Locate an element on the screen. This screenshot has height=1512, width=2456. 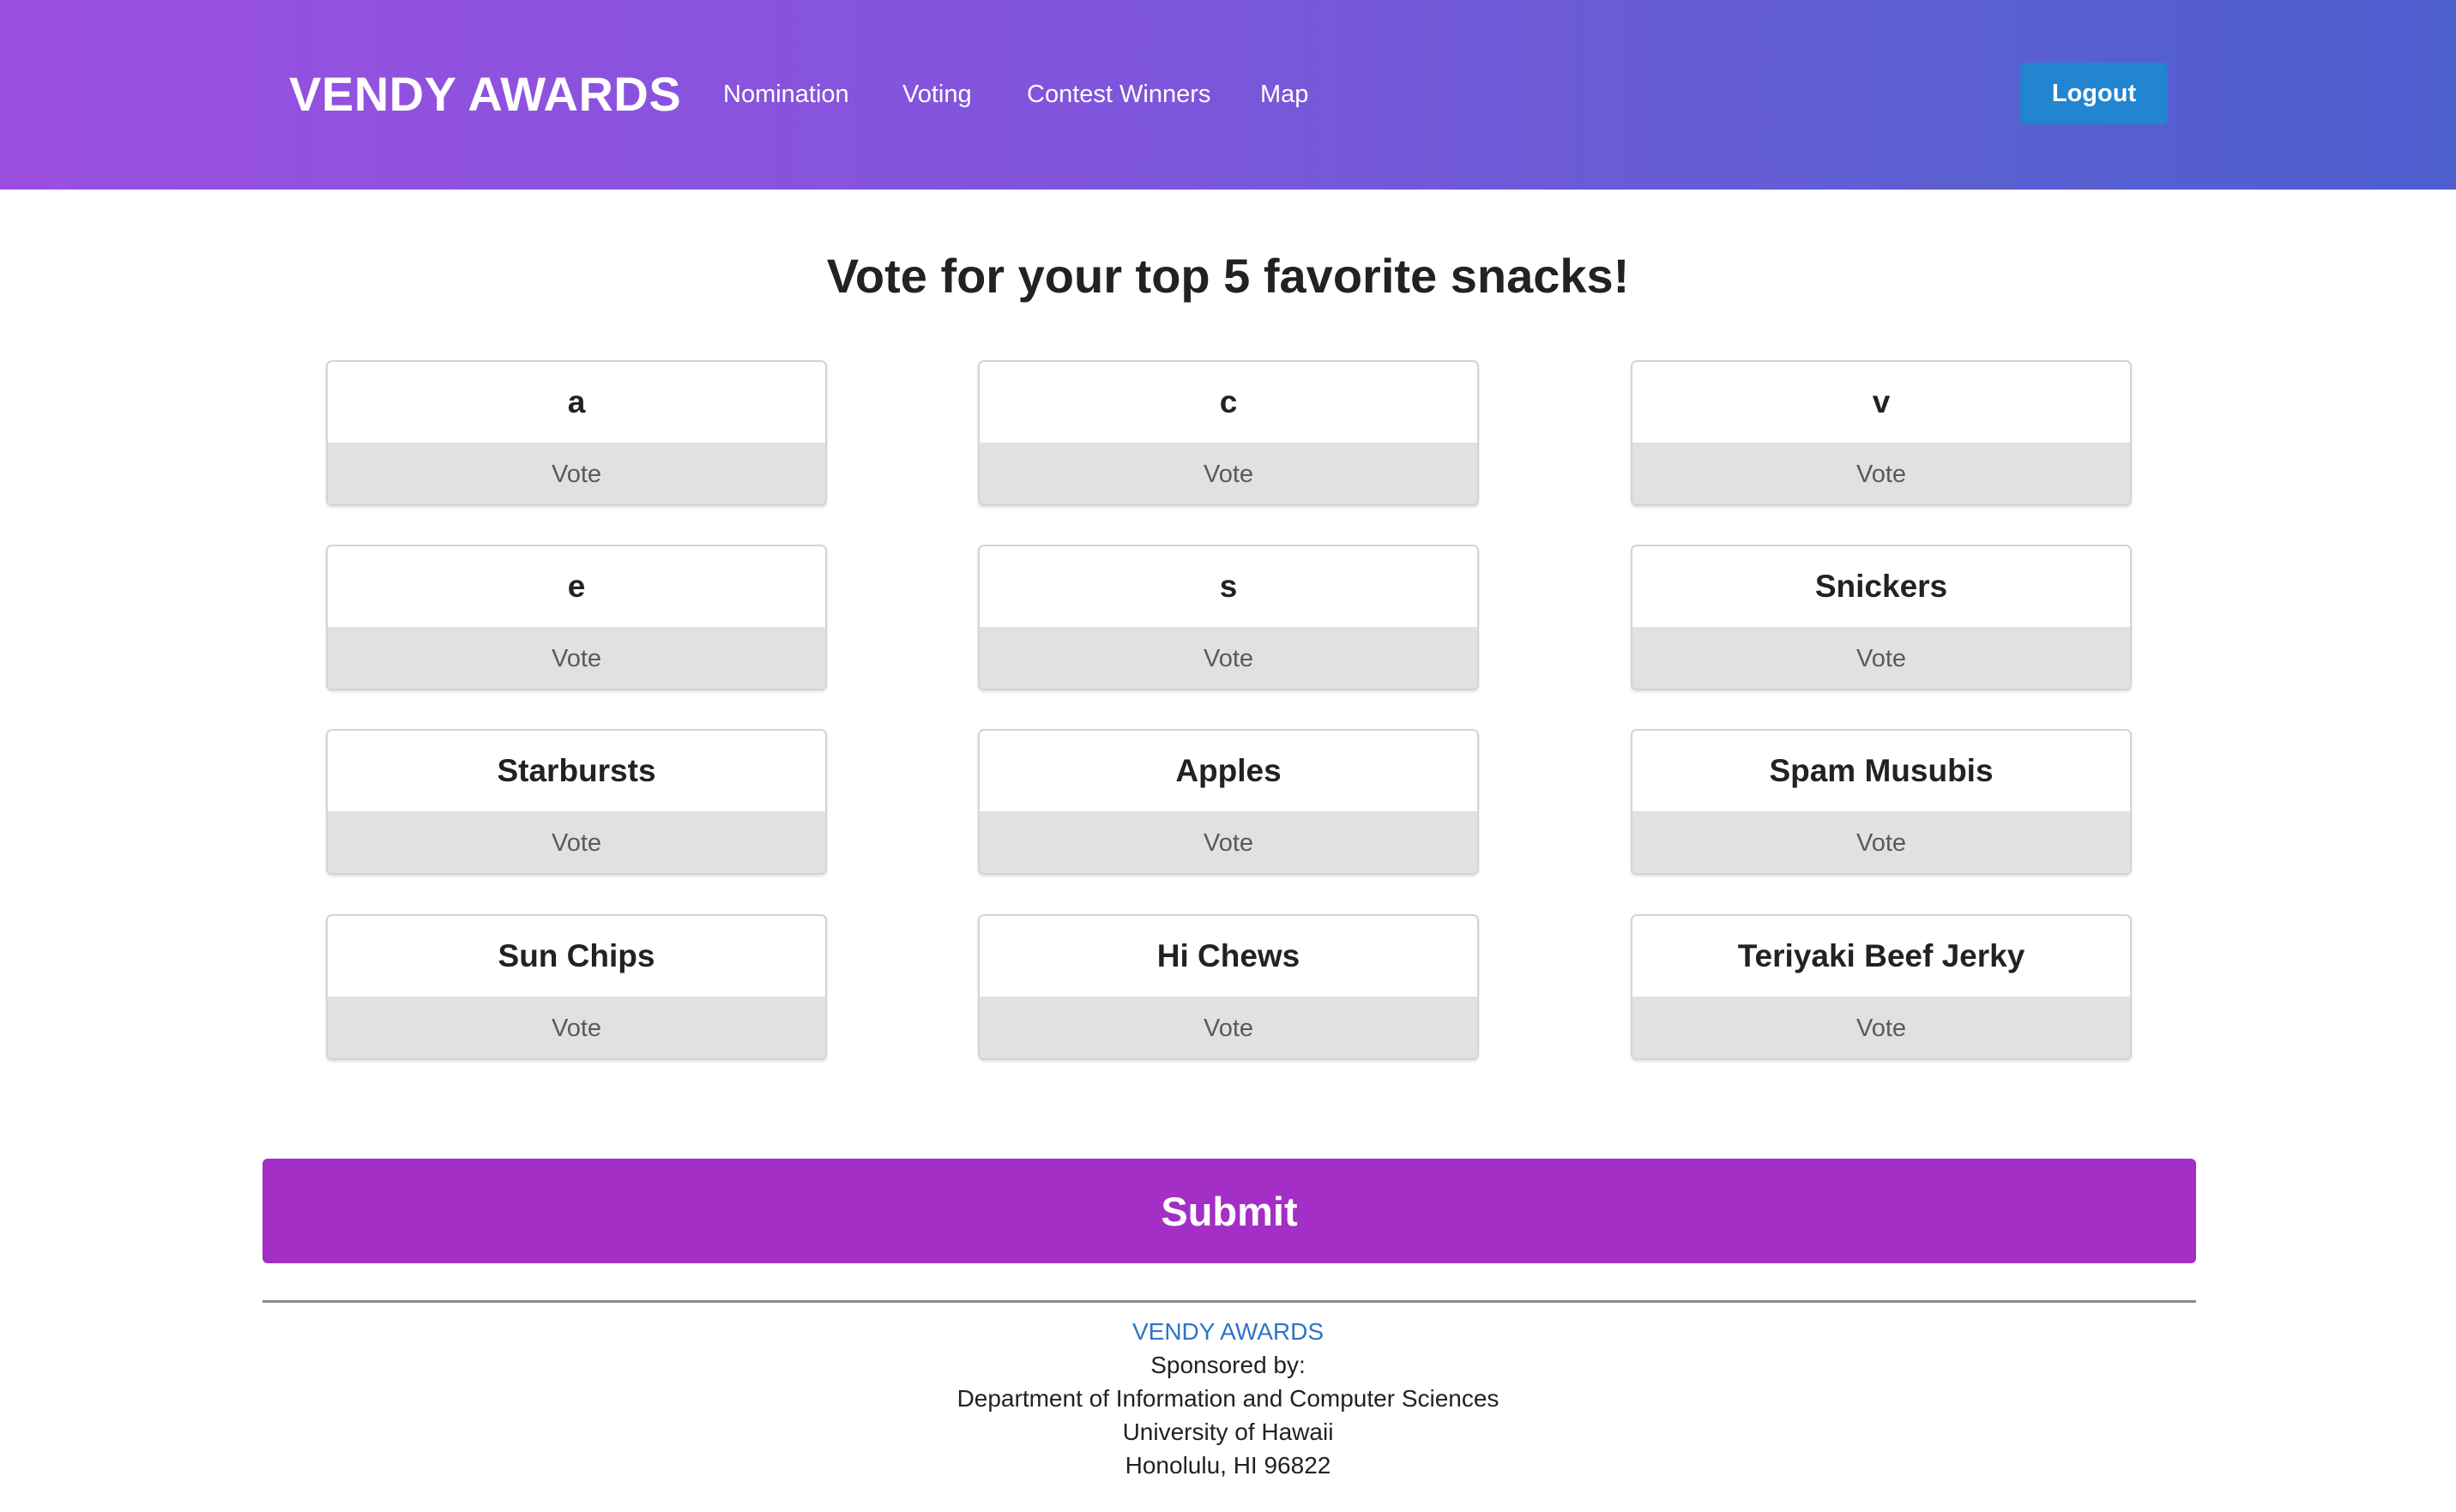
page-title: Vote for your top 5 favorite snacks! is located at coordinates (1228, 276).